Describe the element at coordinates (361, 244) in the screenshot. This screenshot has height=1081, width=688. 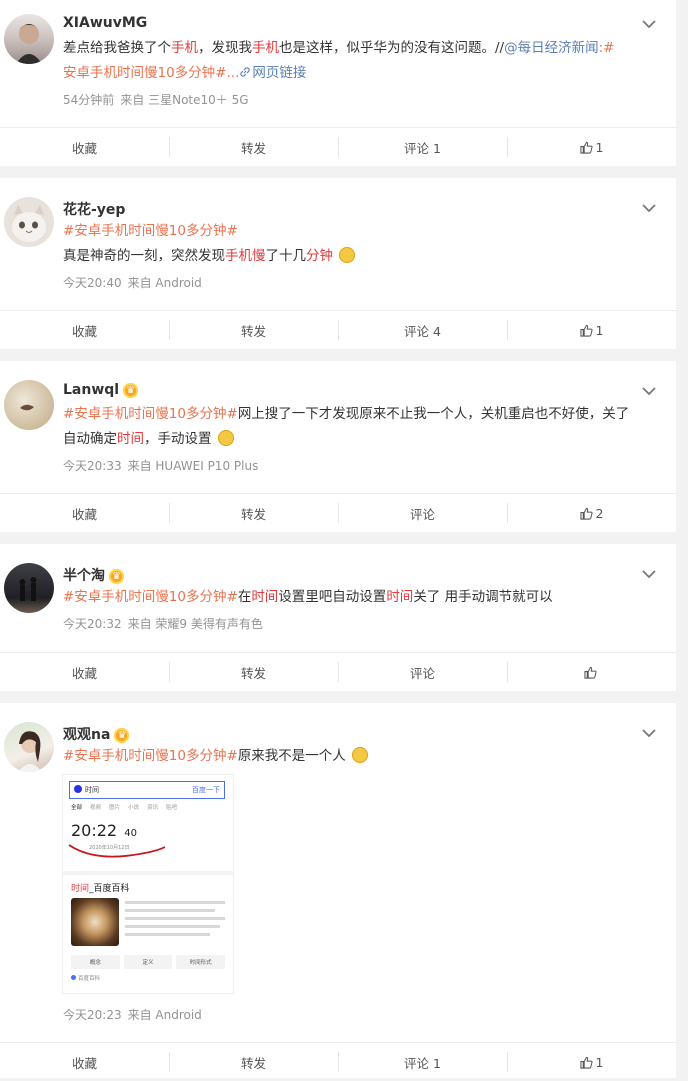
I see `post-text: #安卓手机时间慢10多分钟# 真是神奇的一刻，突然发现手机慢了十几分钟` at that location.